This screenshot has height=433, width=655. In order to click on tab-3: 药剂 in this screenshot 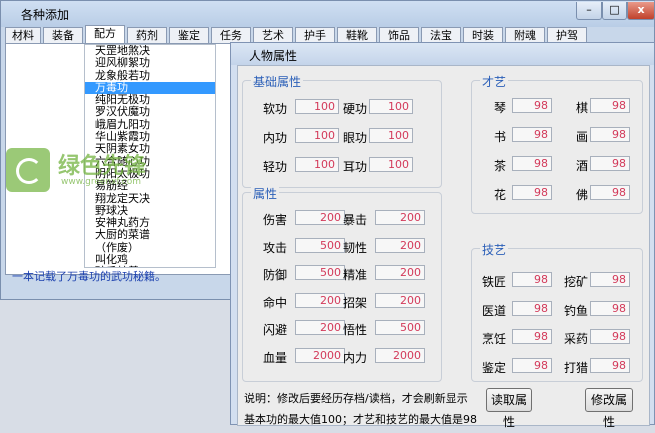, I will do `click(147, 35)`.